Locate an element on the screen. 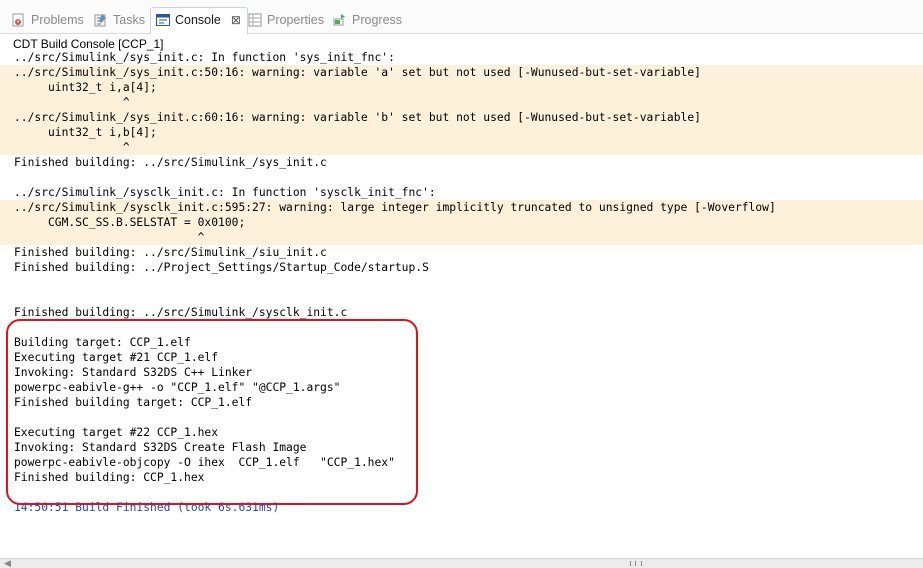 This screenshot has height=568, width=923. scroll-left-icon: ◀ is located at coordinates (7, 563).